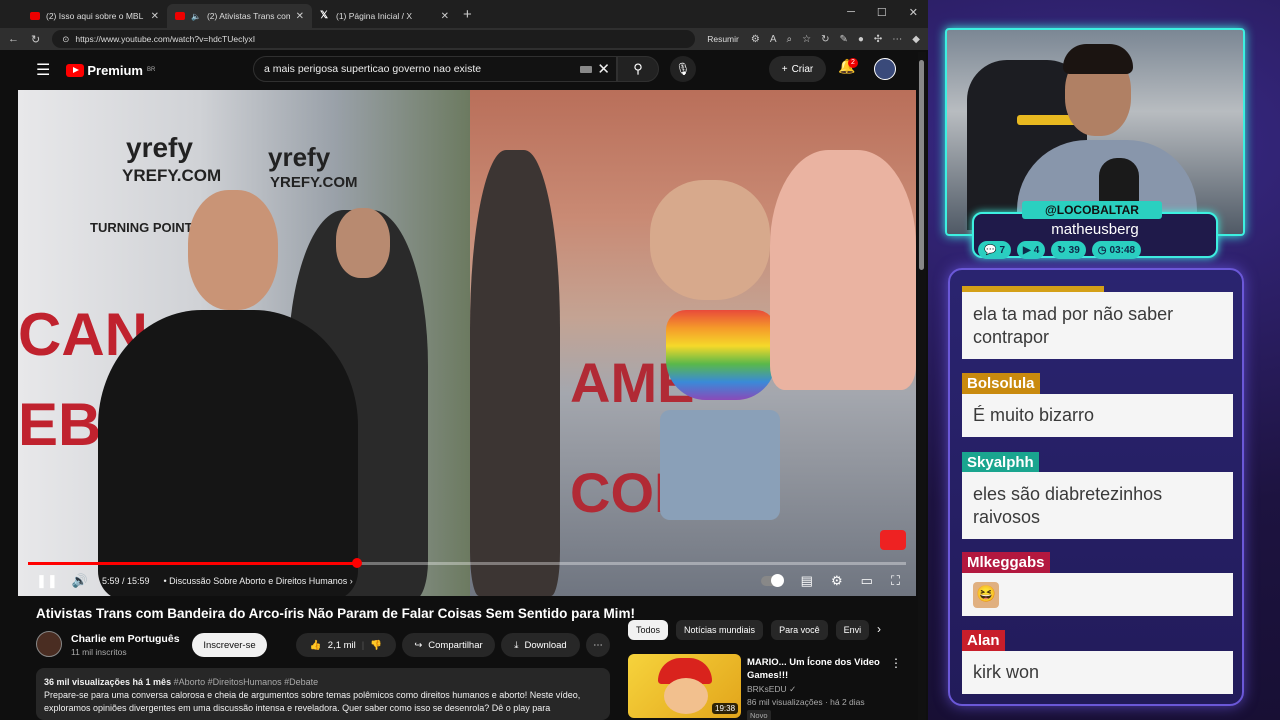 The width and height of the screenshot is (1280, 720). What do you see at coordinates (773, 39) in the screenshot?
I see `read-aloud-icon: A` at bounding box center [773, 39].